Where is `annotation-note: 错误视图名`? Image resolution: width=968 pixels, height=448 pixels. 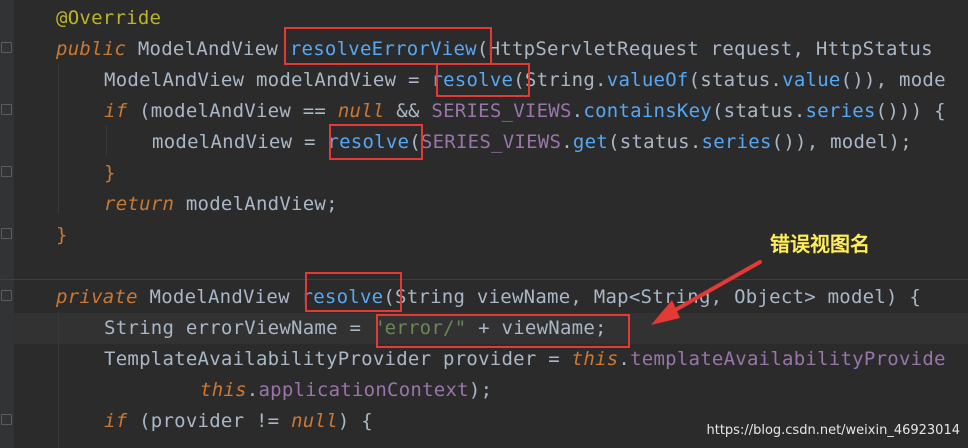
annotation-note: 错误视图名 is located at coordinates (820, 244).